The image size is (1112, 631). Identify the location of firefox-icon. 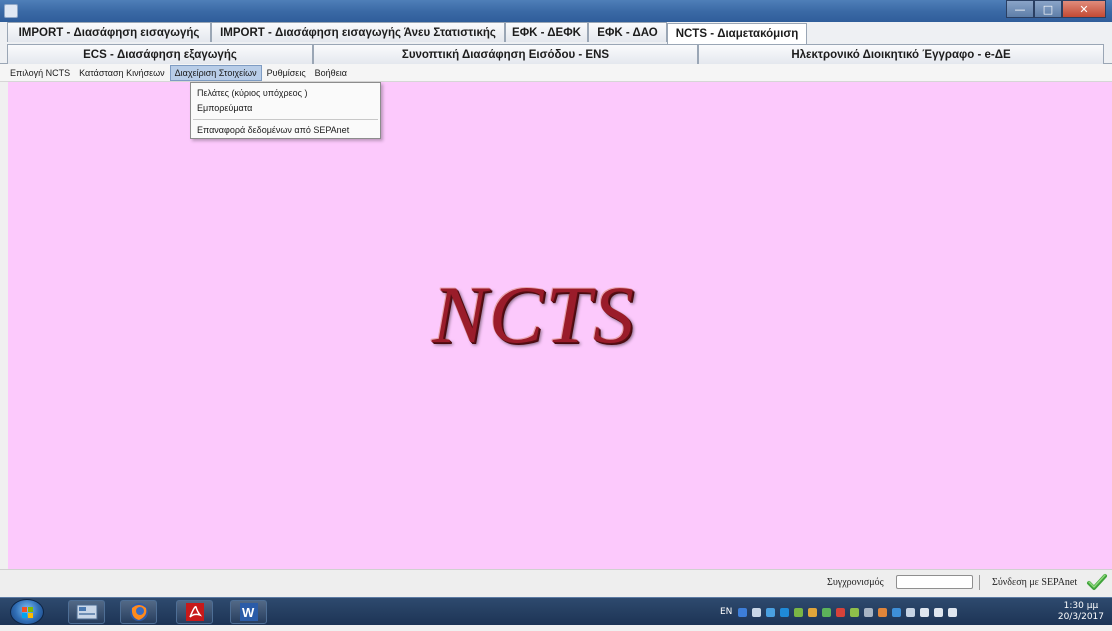
(138, 612).